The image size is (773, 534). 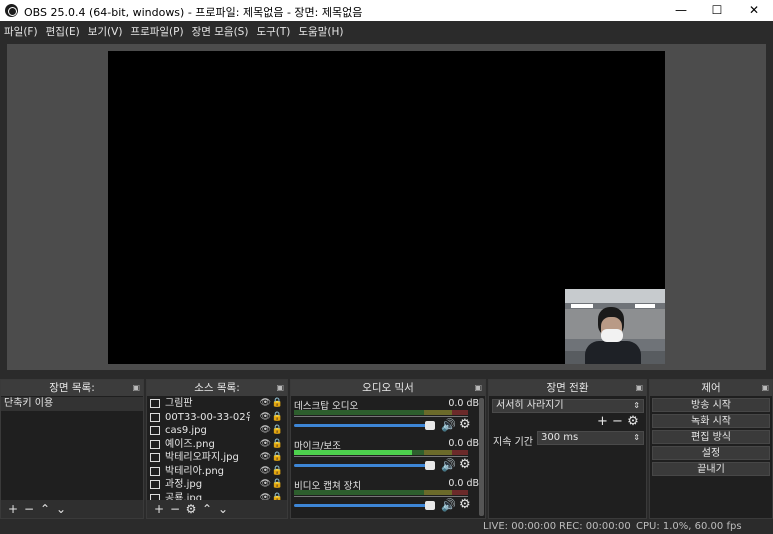 What do you see at coordinates (615, 326) in the screenshot?
I see `webcam-source` at bounding box center [615, 326].